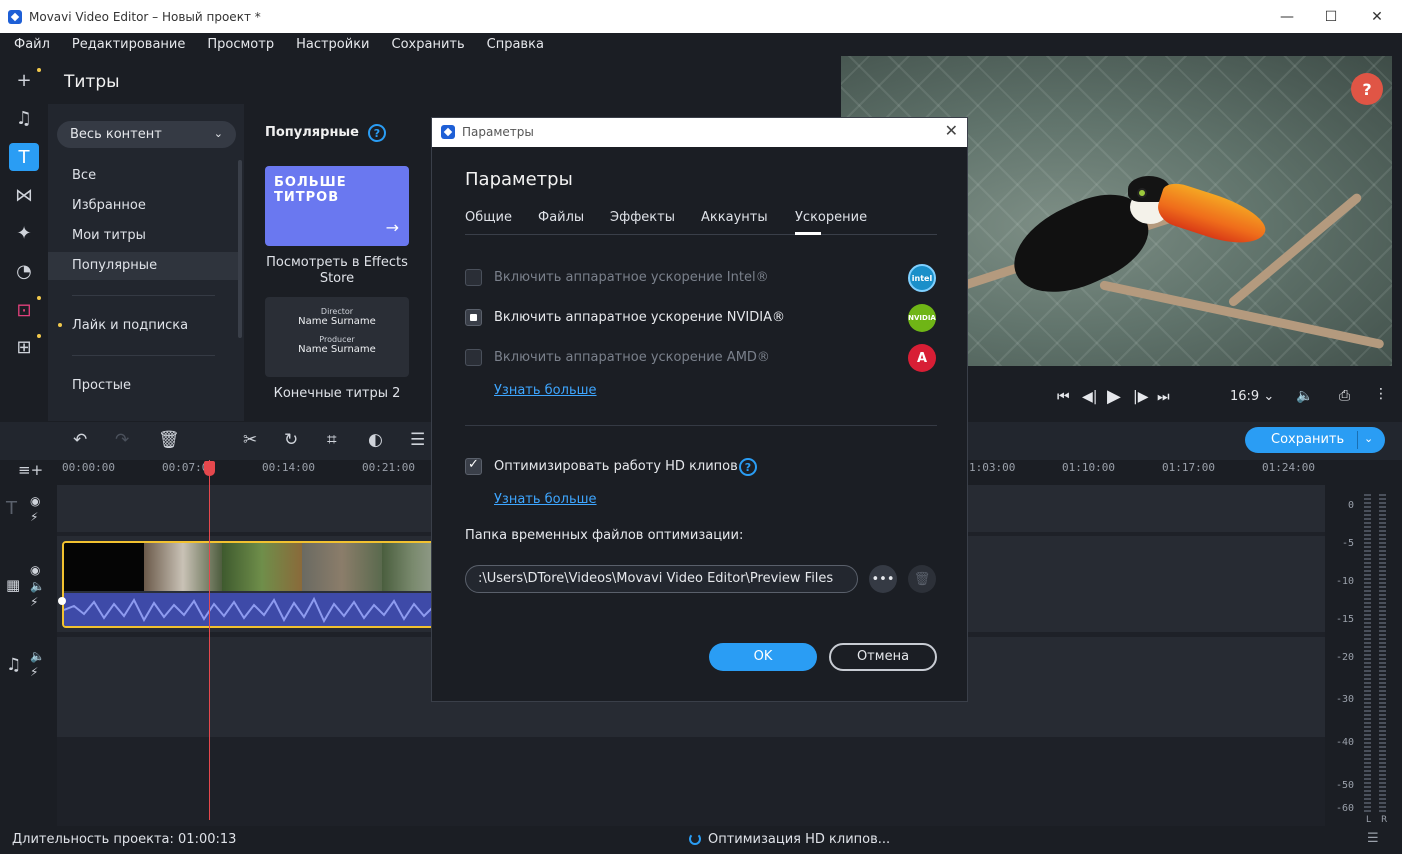 This screenshot has height=854, width=1402. I want to click on save-button: Сохранить ⌄, so click(1315, 440).